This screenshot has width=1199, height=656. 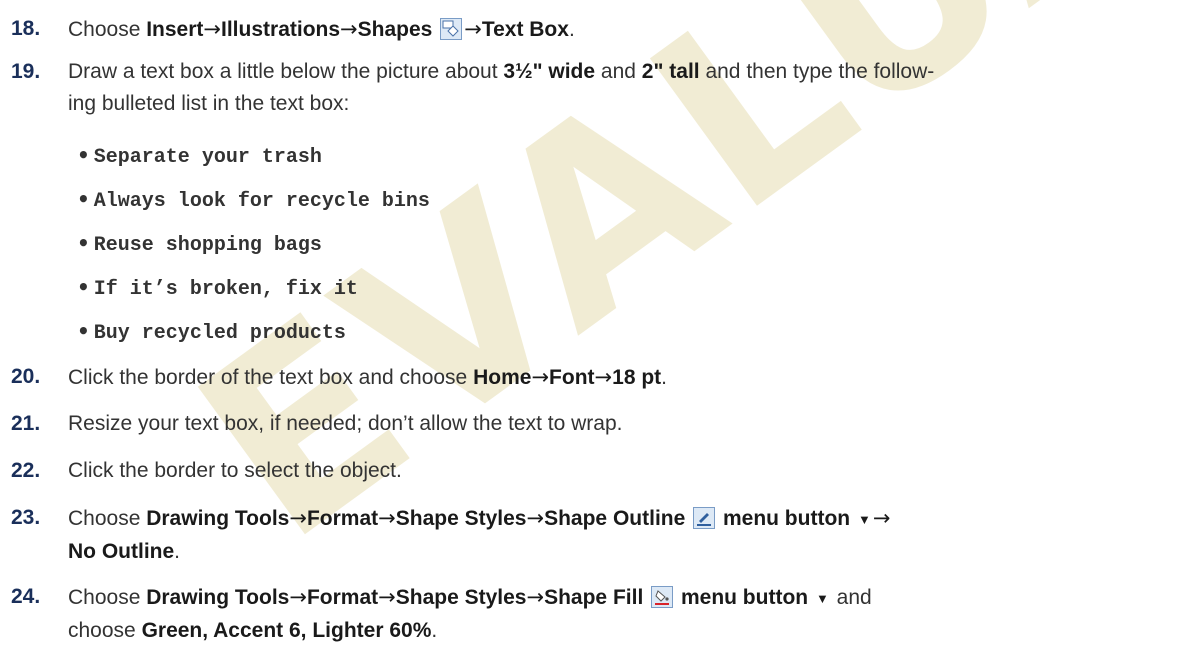 What do you see at coordinates (704, 518) in the screenshot?
I see `shape-outline-icon` at bounding box center [704, 518].